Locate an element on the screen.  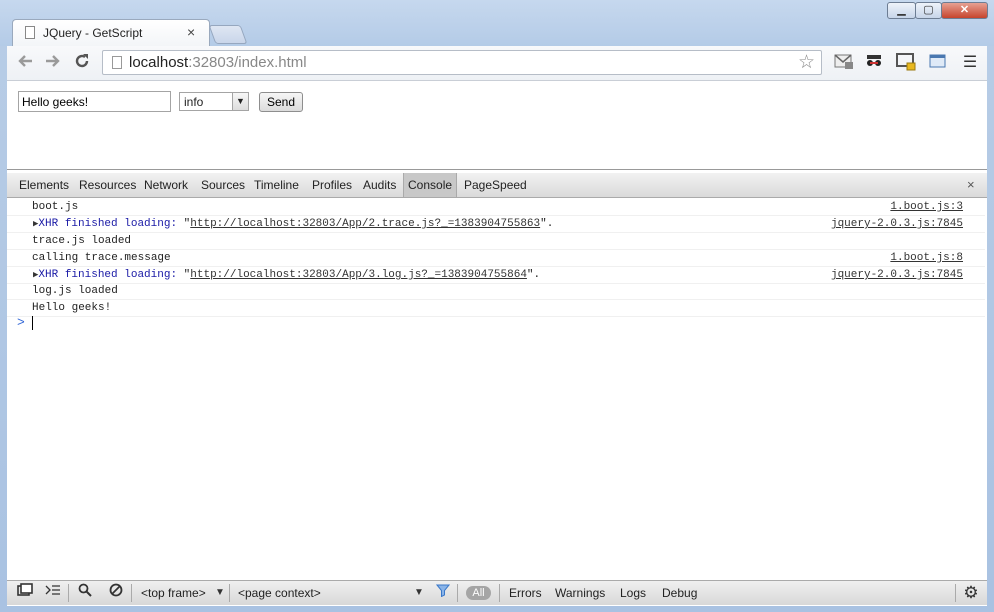
show-drawer-icon is located at coordinates (53, 593).